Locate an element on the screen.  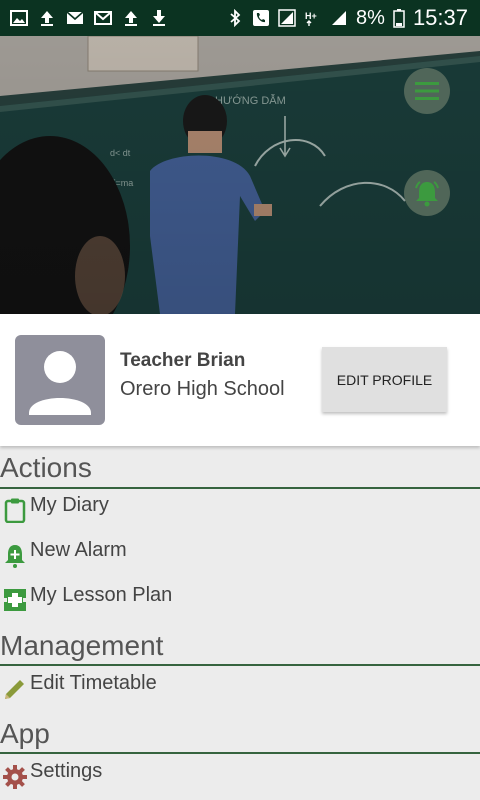
menu-item-edit-timetable: Edit Timetable is located at coordinates (240, 692).